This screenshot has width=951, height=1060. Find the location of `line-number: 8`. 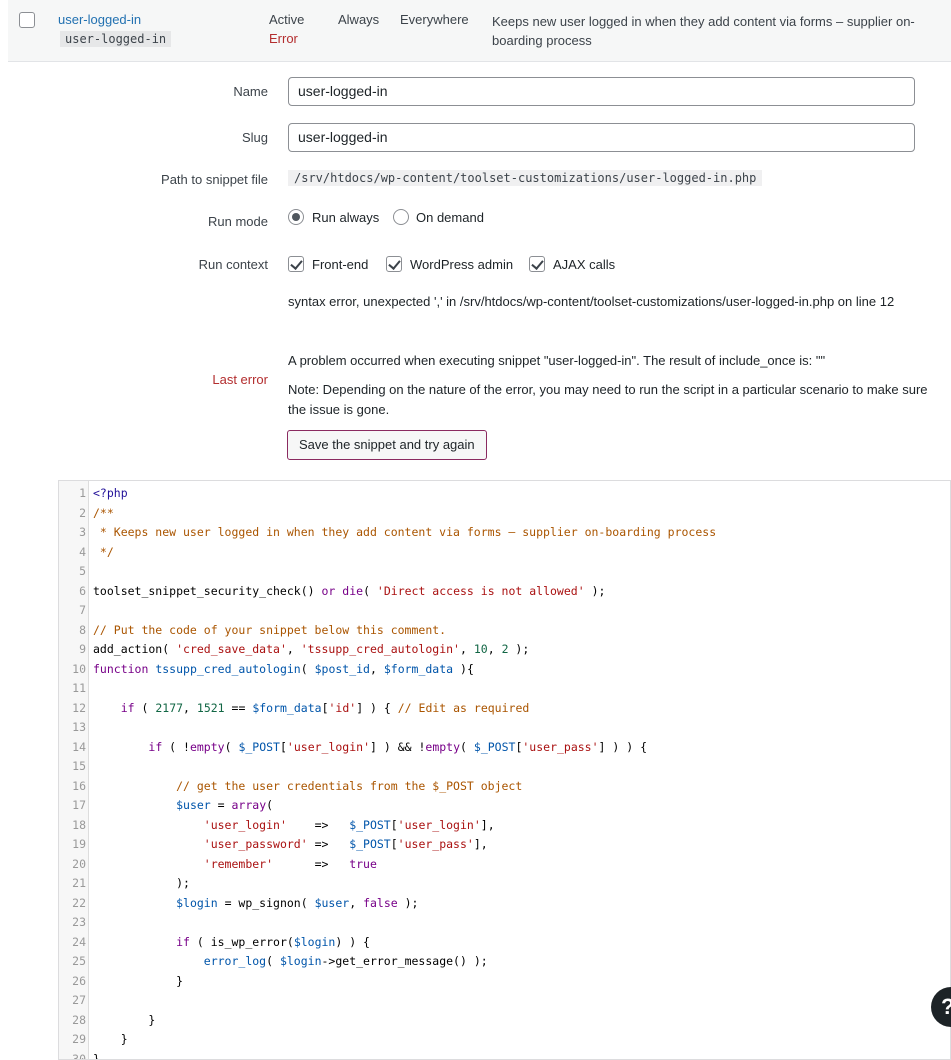

line-number: 8 is located at coordinates (82, 629).